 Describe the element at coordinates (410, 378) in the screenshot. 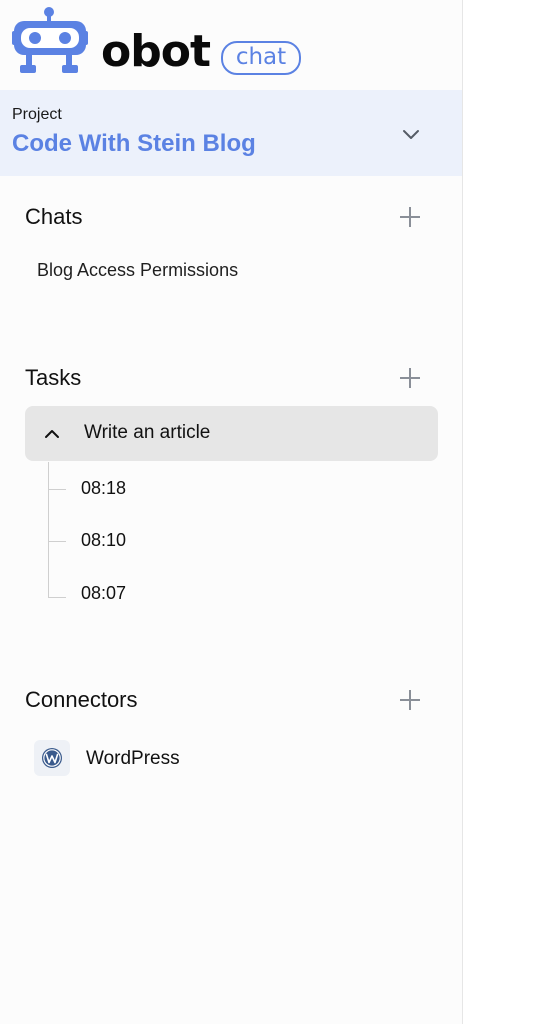

I see `add-task-plus-icon` at that location.